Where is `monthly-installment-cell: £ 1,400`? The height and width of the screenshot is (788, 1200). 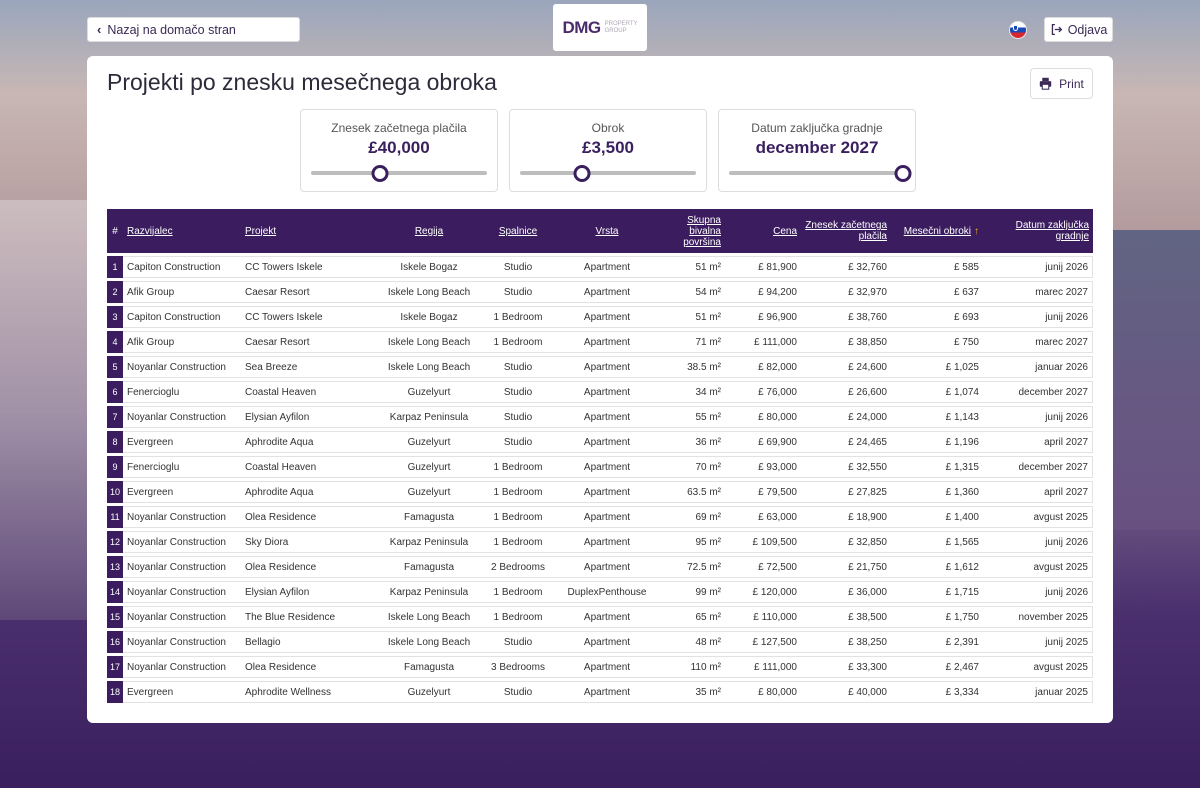 monthly-installment-cell: £ 1,400 is located at coordinates (937, 517).